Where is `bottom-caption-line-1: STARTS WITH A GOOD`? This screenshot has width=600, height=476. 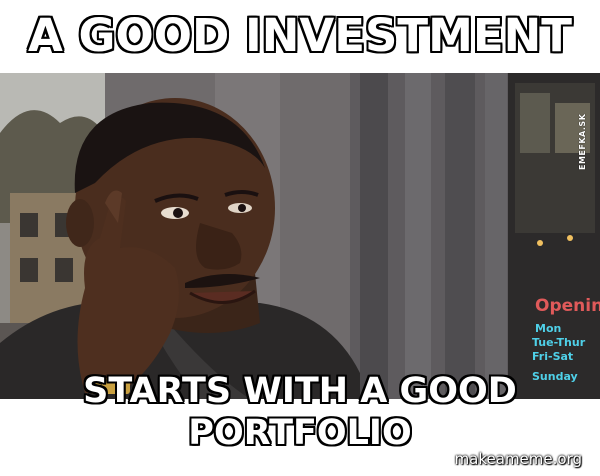
bottom-caption-line-1: STARTS WITH A GOOD is located at coordinates (300, 391).